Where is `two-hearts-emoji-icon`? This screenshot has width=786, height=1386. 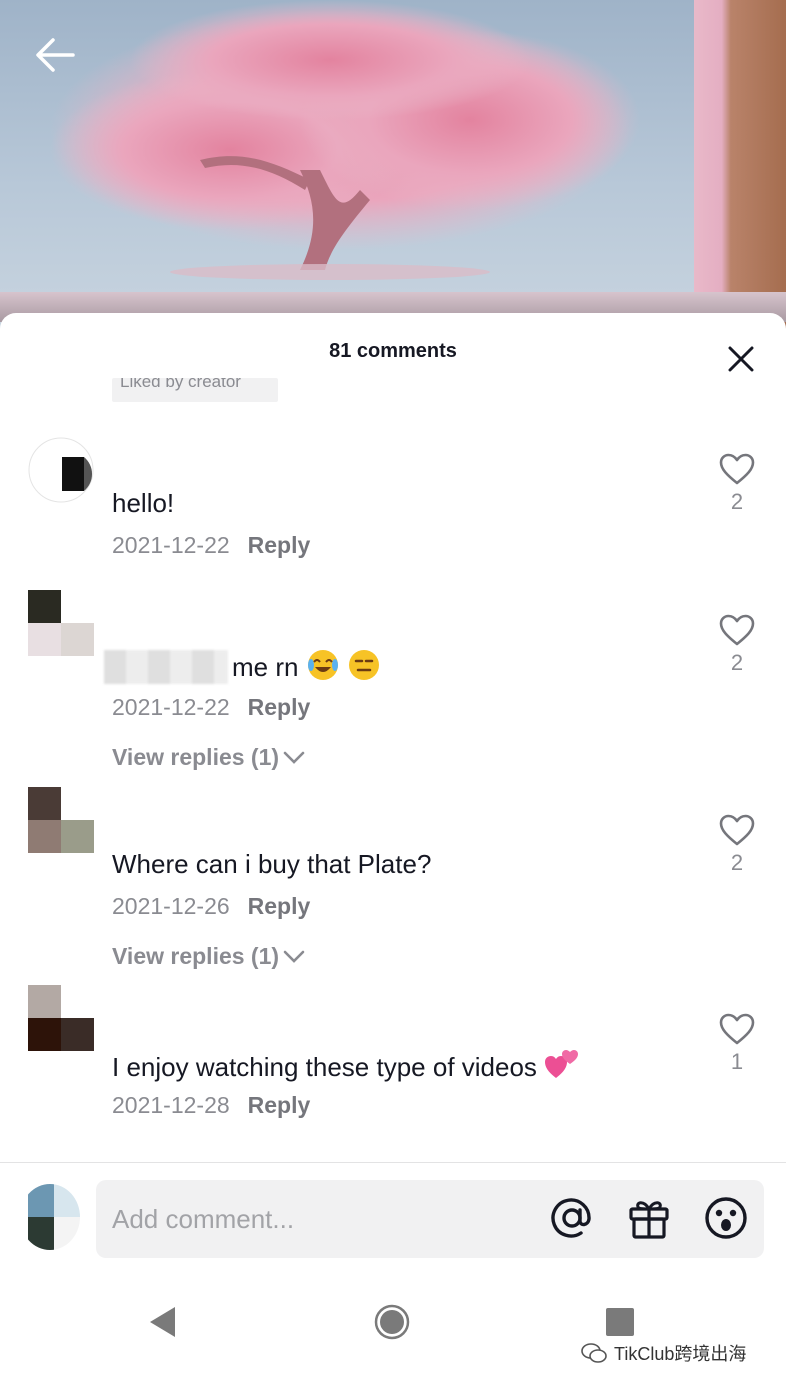 two-hearts-emoji-icon is located at coordinates (562, 1064).